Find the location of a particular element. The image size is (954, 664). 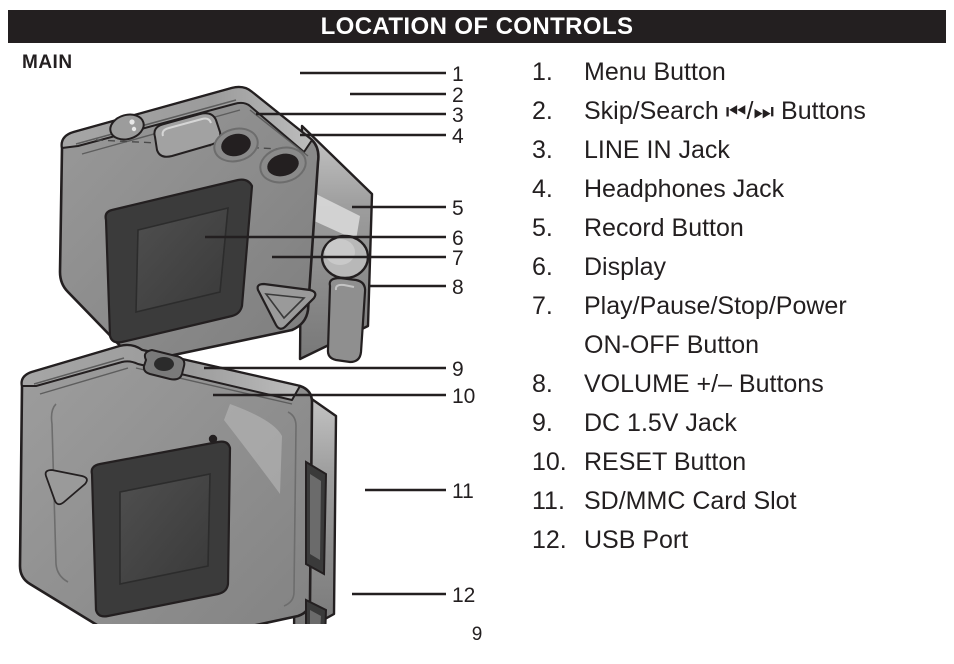

list-item-number: 1. is located at coordinates (542, 72).